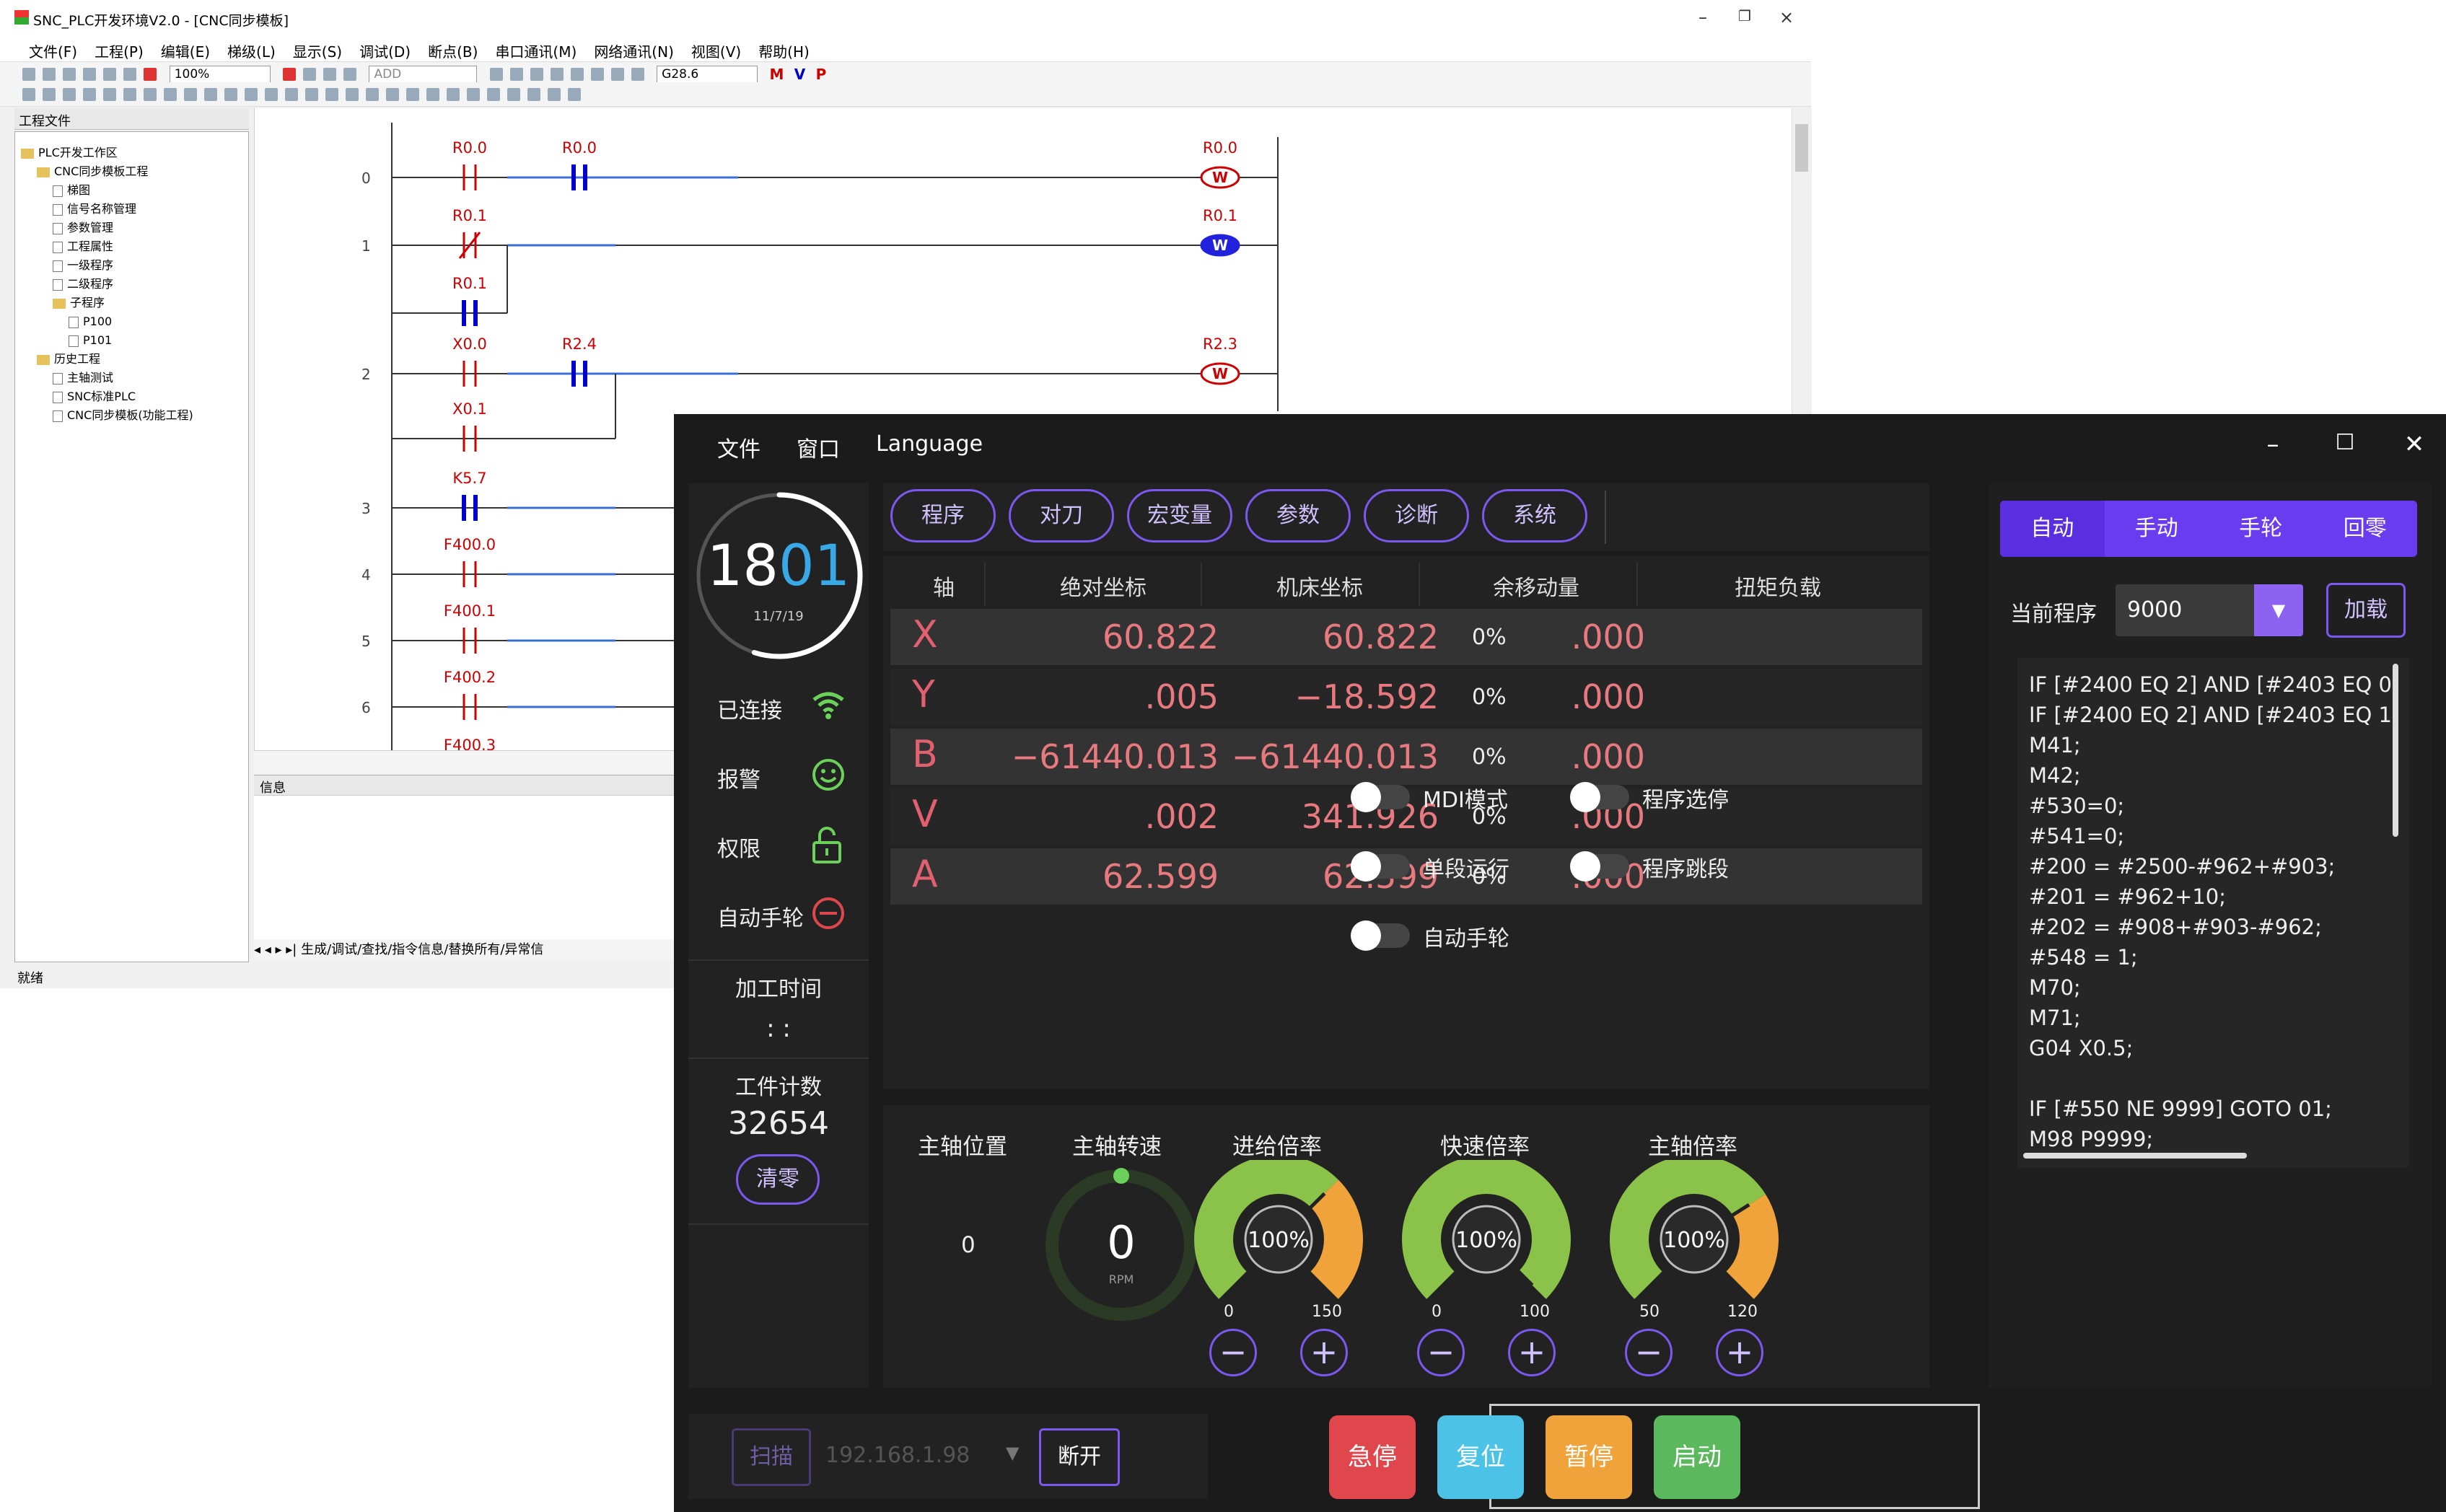 This screenshot has height=1512, width=2446. Describe the element at coordinates (251, 51) in the screenshot. I see `plc-menu-item-3: 梯级(L)` at that location.